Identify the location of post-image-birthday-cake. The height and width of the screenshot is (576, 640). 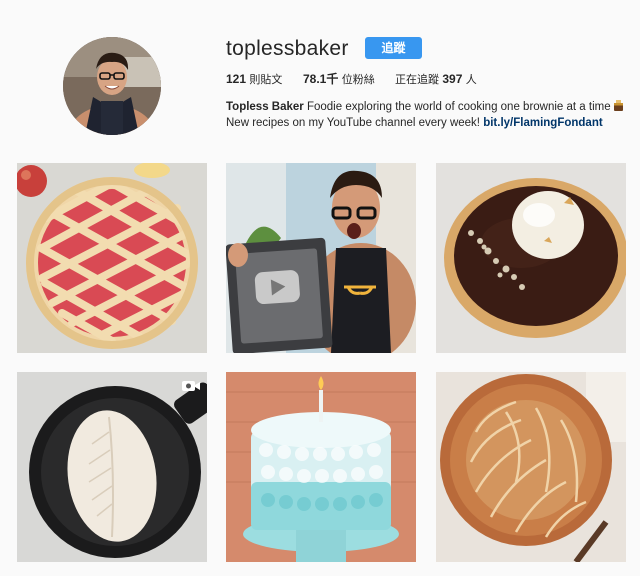
(321, 467).